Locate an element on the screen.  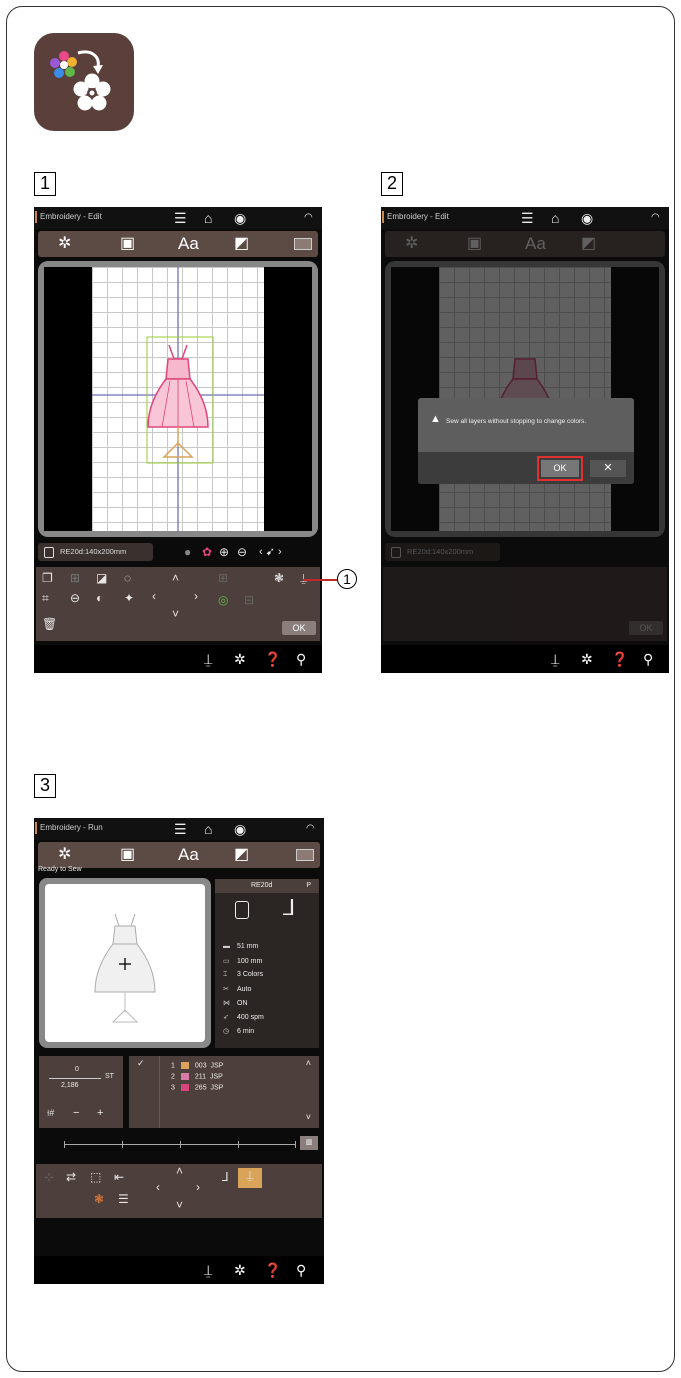
color-change-icon: ❃ is located at coordinates (99, 1199).